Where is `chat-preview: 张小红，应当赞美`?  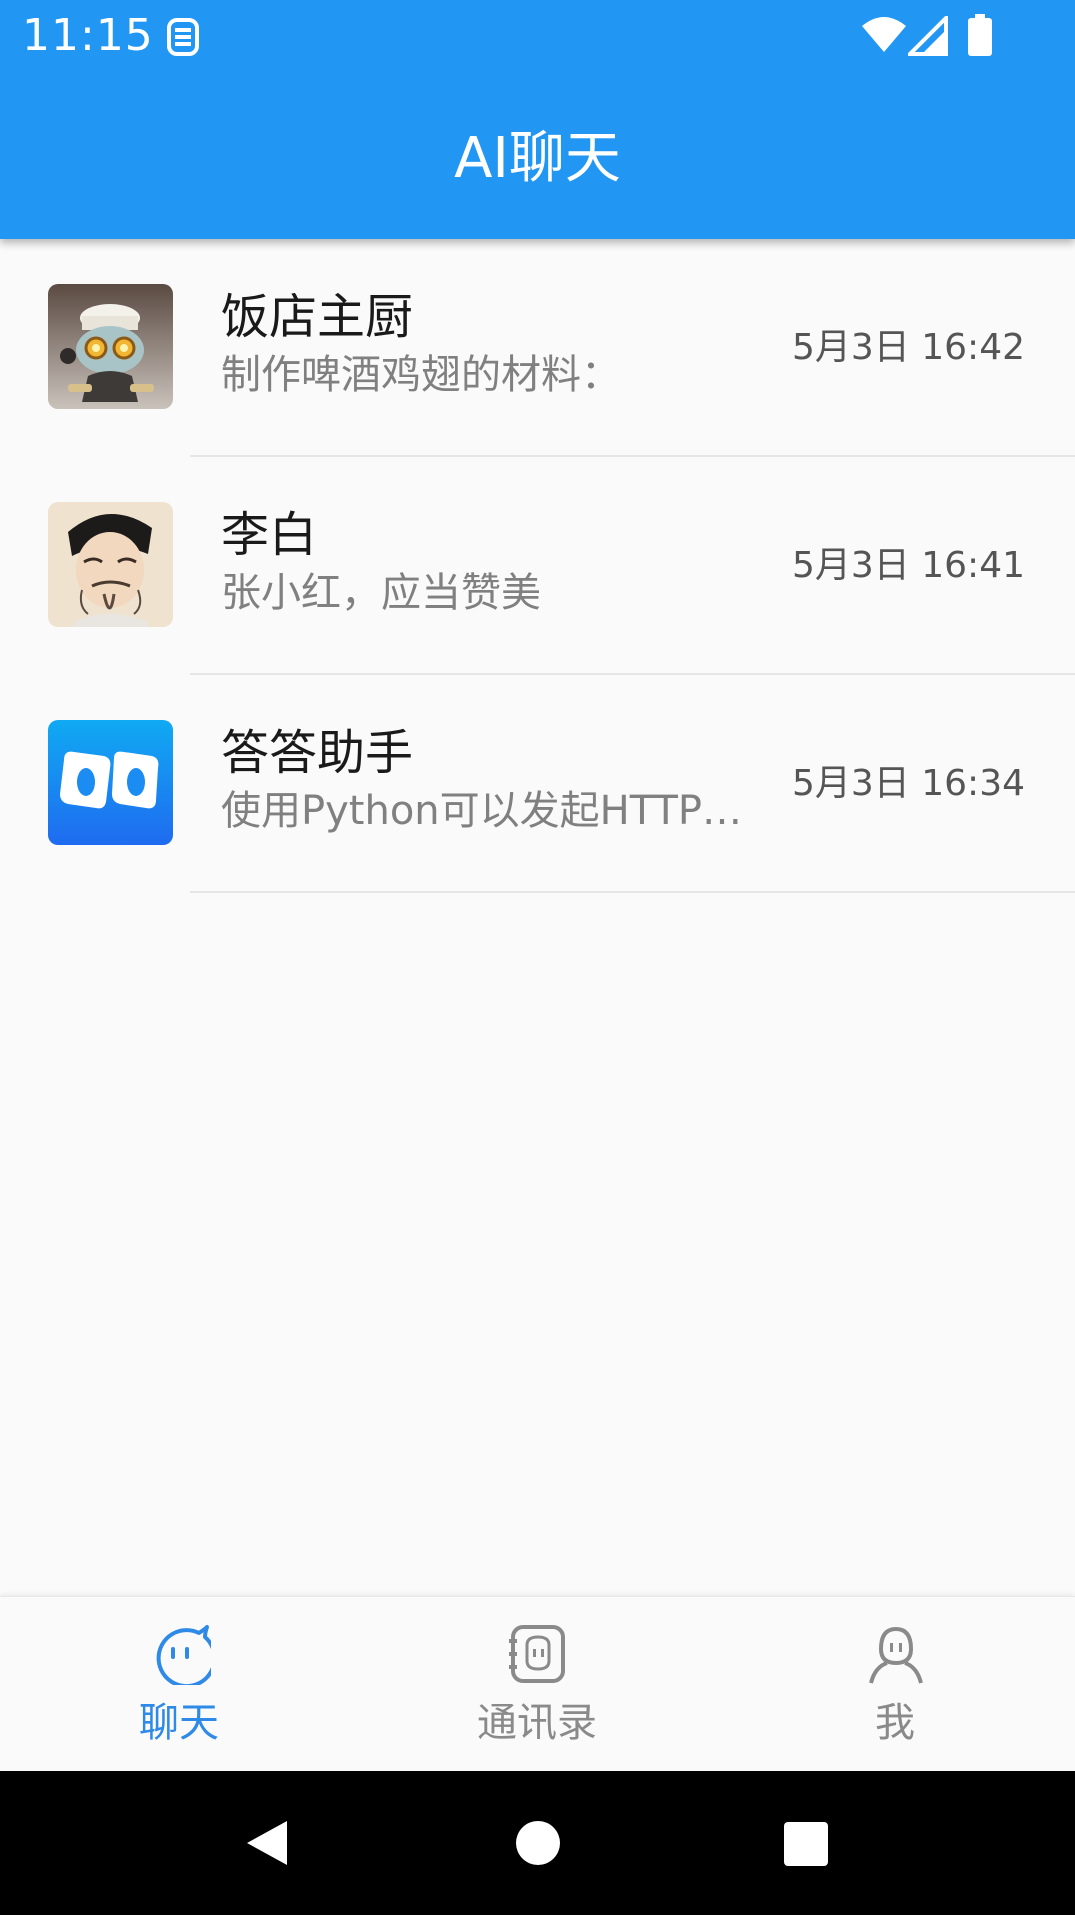
chat-preview: 张小红，应当赞美 is located at coordinates (381, 593).